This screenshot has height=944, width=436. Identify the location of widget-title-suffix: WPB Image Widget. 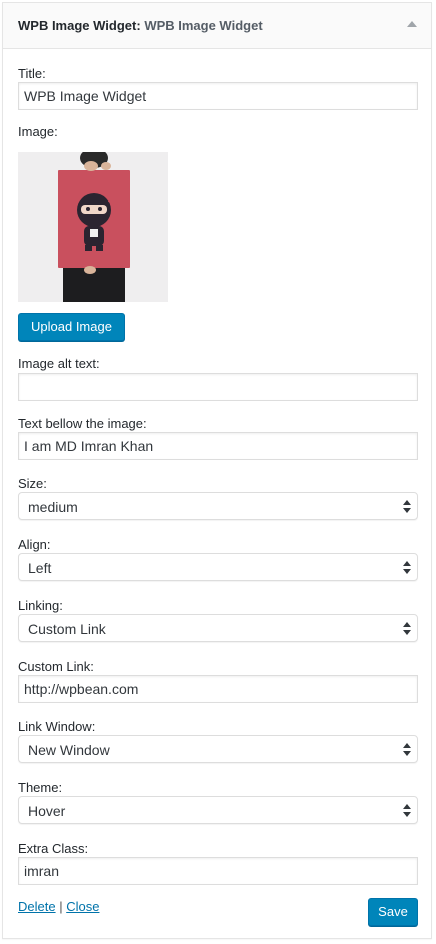
(203, 25).